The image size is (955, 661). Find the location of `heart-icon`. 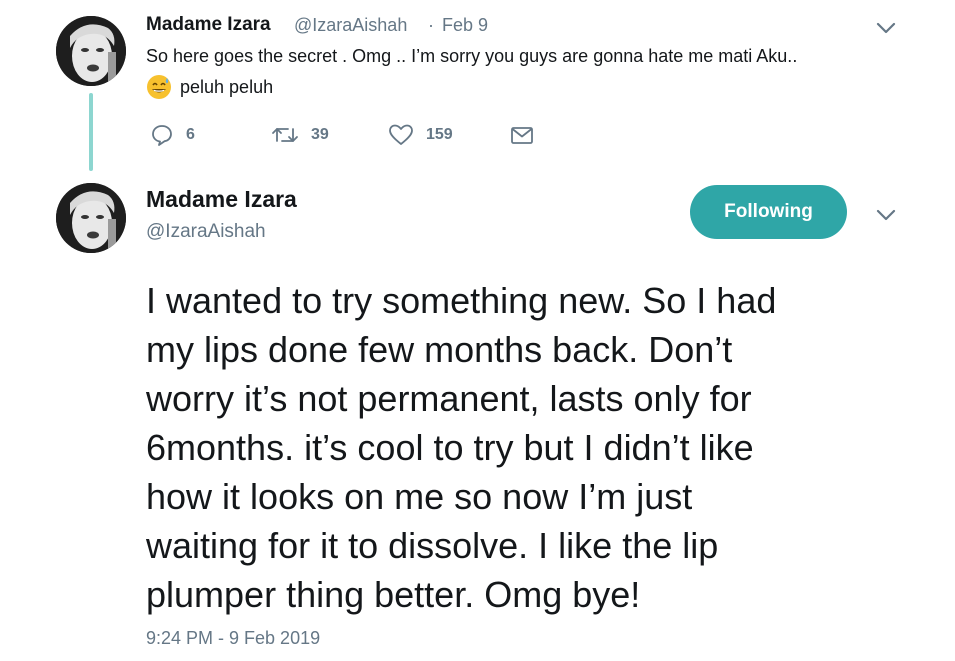

heart-icon is located at coordinates (401, 134).